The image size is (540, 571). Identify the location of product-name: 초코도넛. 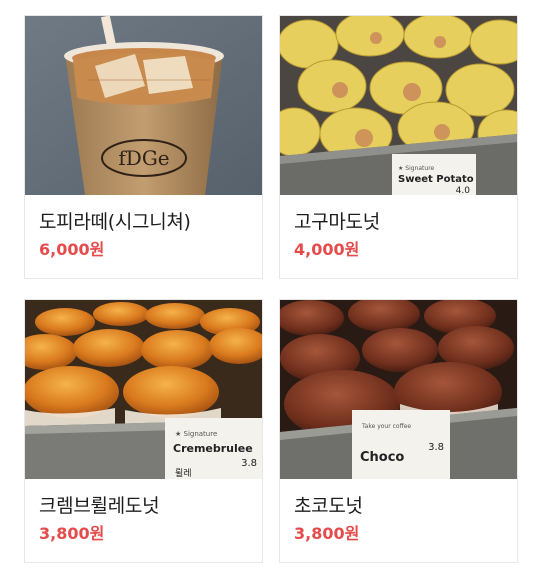
(328, 506).